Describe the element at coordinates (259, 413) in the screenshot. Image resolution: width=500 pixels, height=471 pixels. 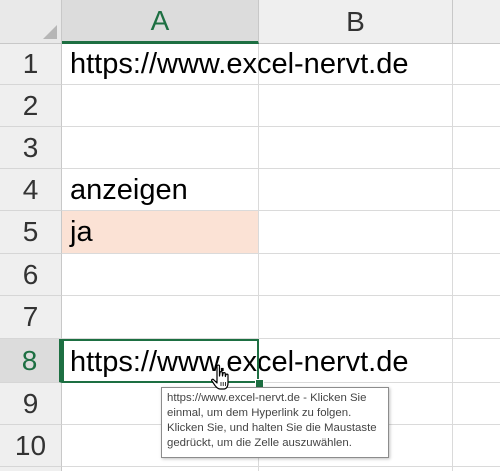
I see `tooltip-line-2: einmal, um dem Hyperlink zu folgen.` at that location.